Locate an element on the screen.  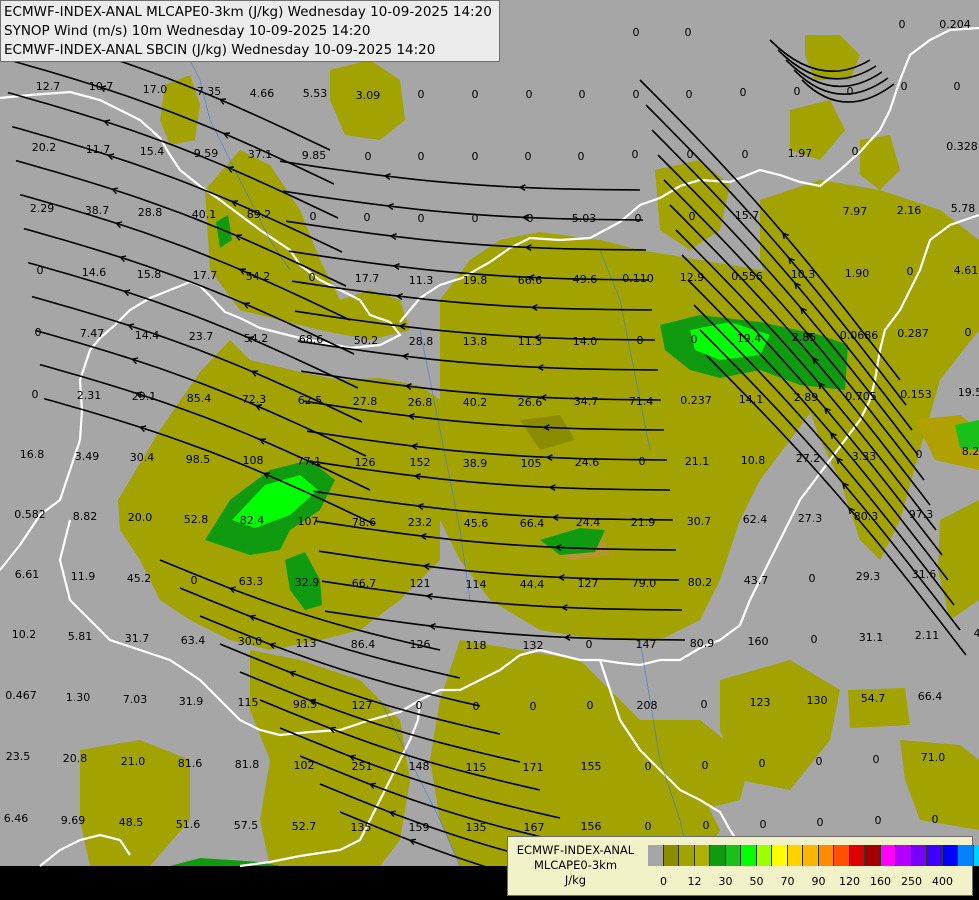
cin-value-label: 14.4 is located at coordinates (147, 335).